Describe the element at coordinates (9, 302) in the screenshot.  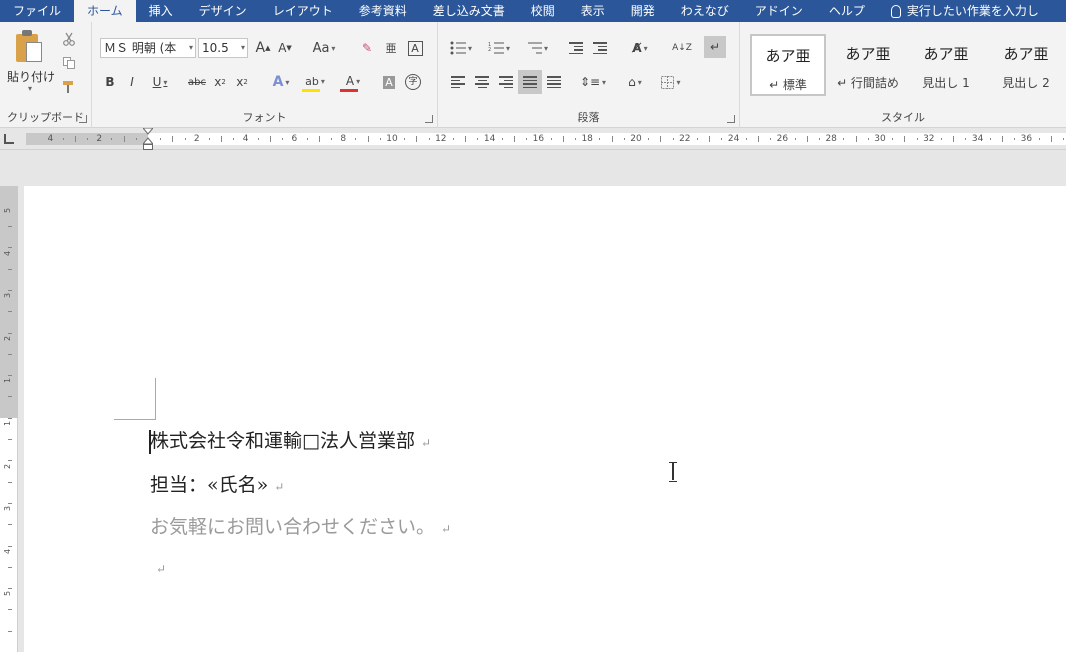
I see `vertical-ruler-top-margin` at that location.